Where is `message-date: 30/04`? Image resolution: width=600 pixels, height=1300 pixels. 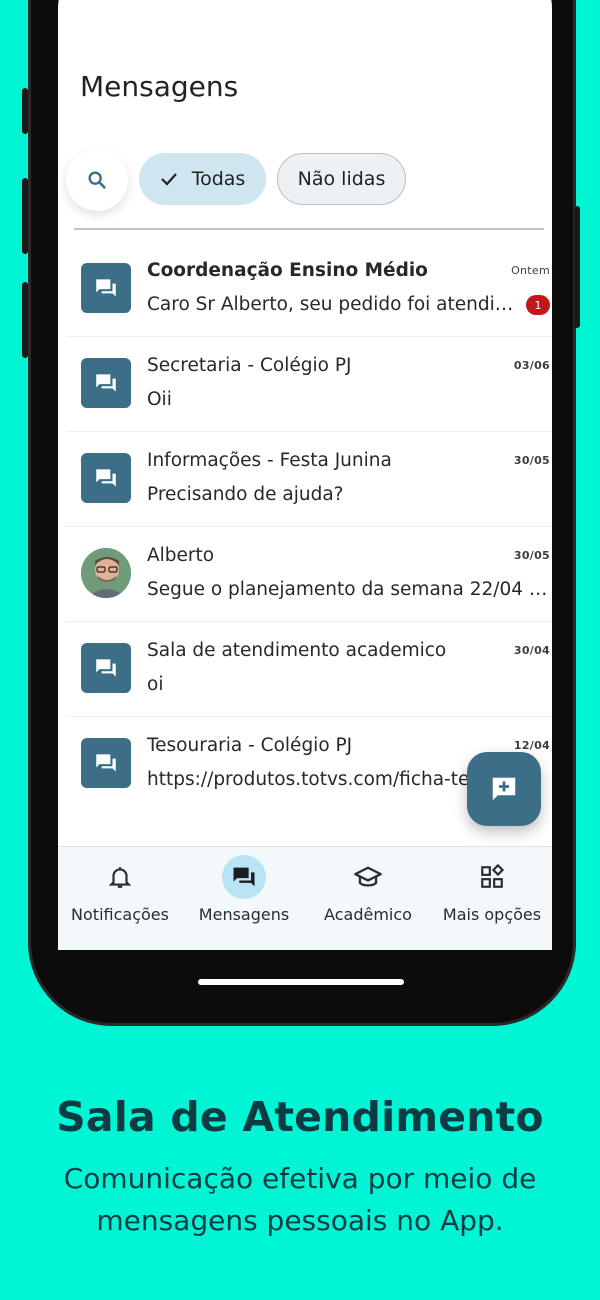
message-date: 30/04 is located at coordinates (531, 650).